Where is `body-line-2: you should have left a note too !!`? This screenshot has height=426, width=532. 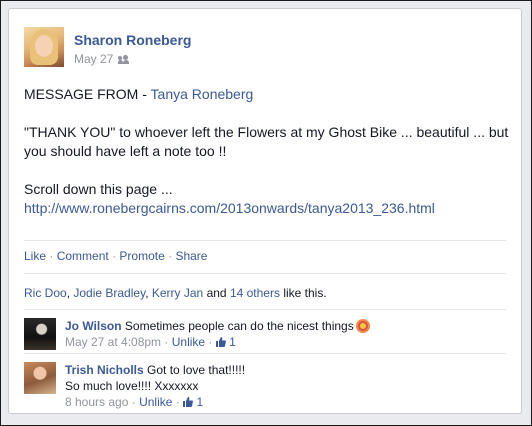
body-line-2: you should have left a note too !! is located at coordinates (125, 151).